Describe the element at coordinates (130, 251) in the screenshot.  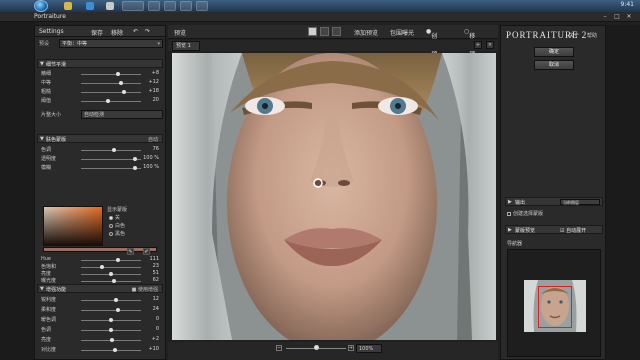
I see `eyedropper-icon: ✎` at that location.